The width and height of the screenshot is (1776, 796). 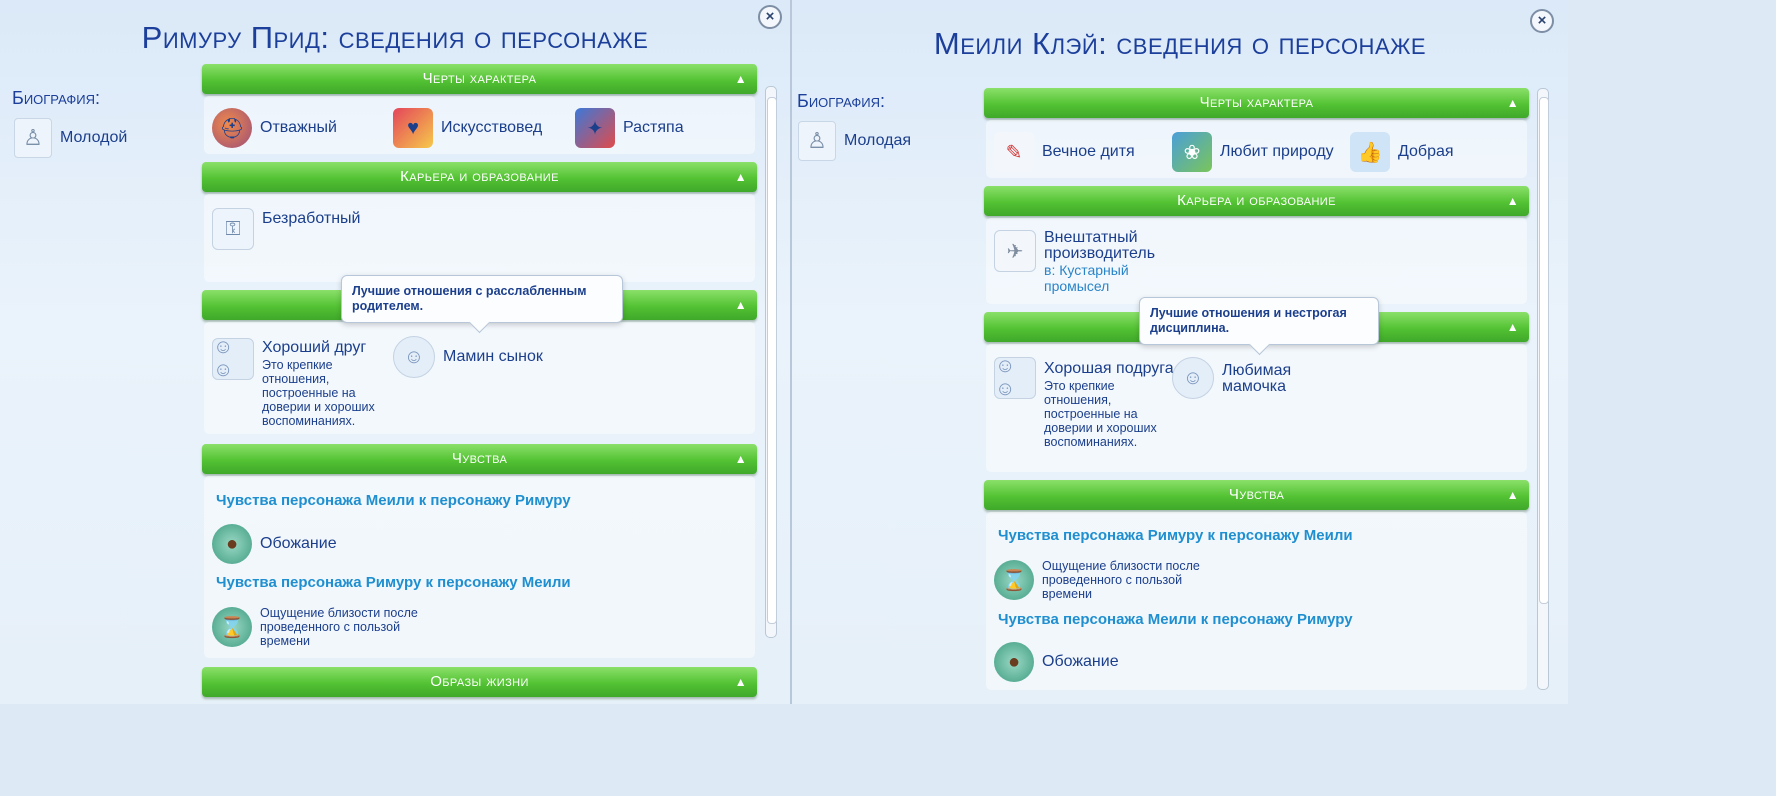 I want to click on relationship-item: ☺ Мамин сынок, so click(x=468, y=357).